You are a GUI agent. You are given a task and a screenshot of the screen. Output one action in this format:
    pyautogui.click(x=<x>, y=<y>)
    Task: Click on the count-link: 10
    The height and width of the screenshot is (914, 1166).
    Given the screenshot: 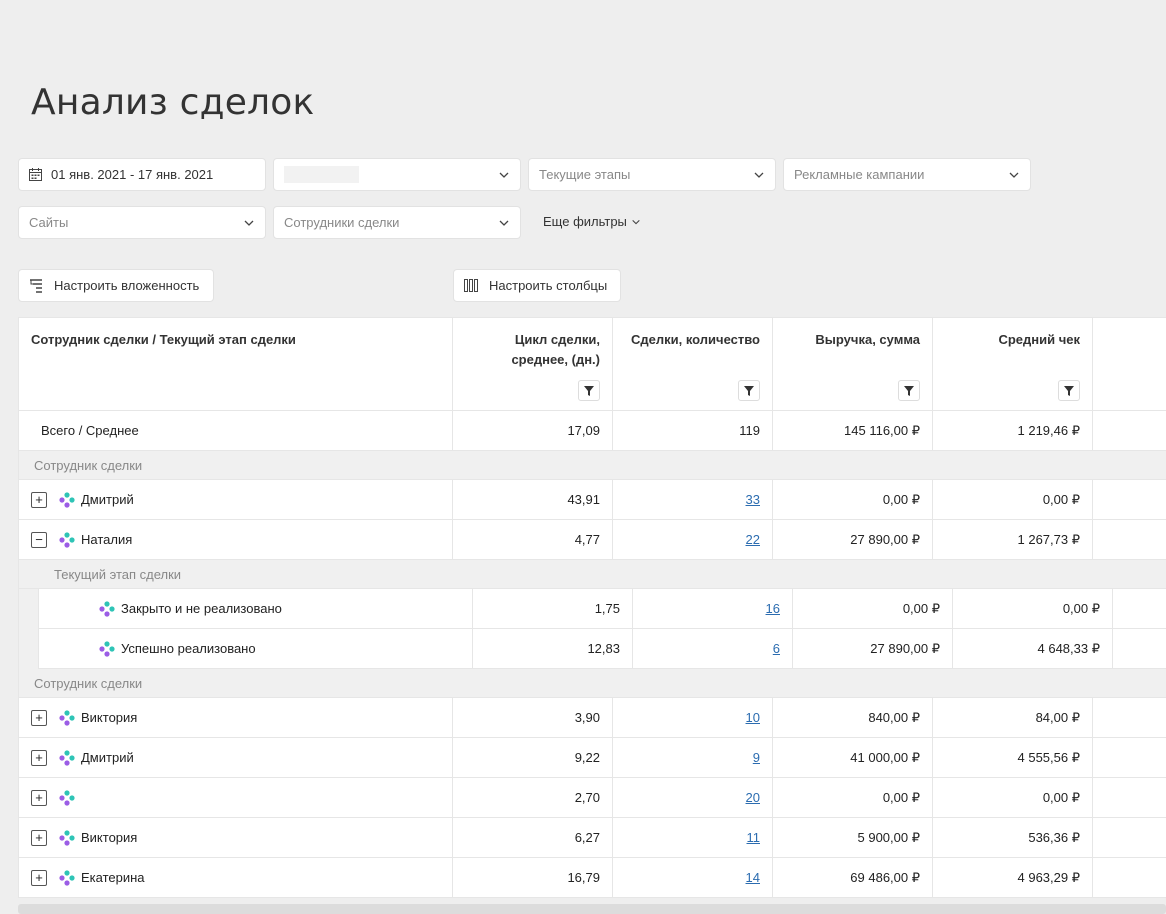 What is the action you would take?
    pyautogui.click(x=753, y=717)
    